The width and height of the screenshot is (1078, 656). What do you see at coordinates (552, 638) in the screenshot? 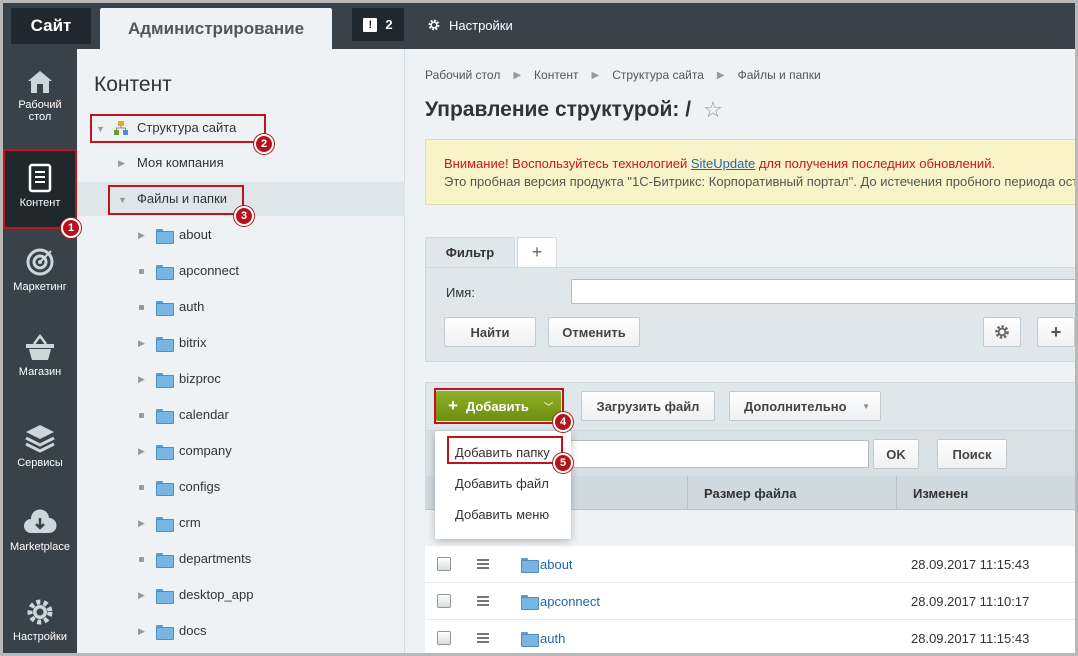
I see `file-name-link: auth` at bounding box center [552, 638].